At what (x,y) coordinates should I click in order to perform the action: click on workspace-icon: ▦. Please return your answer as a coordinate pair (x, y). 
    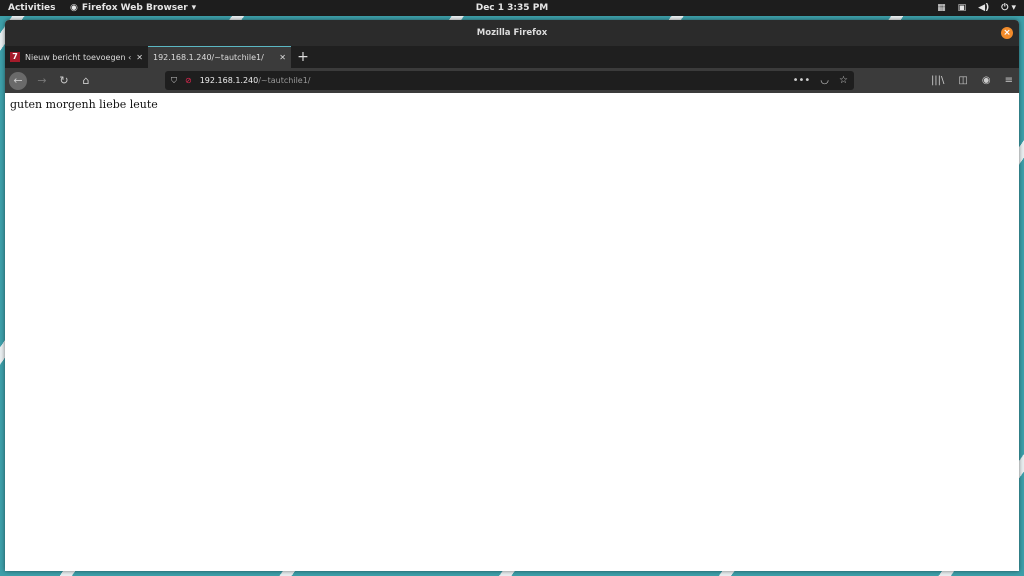
    Looking at the image, I should click on (941, 8).